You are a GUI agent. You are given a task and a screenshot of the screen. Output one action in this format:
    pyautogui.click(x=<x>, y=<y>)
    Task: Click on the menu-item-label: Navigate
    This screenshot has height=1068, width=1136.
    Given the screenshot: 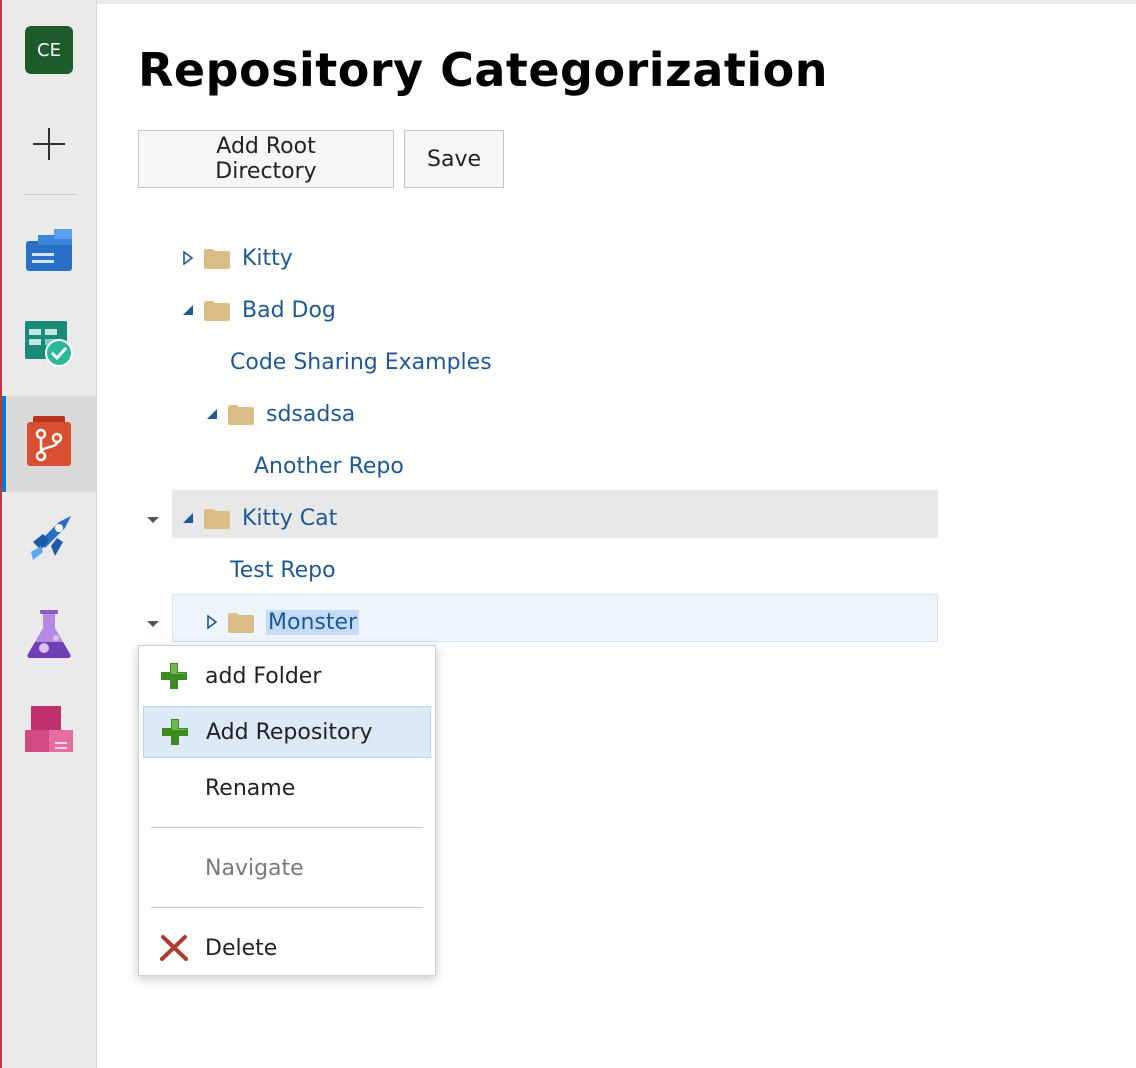 What is the action you would take?
    pyautogui.click(x=254, y=868)
    